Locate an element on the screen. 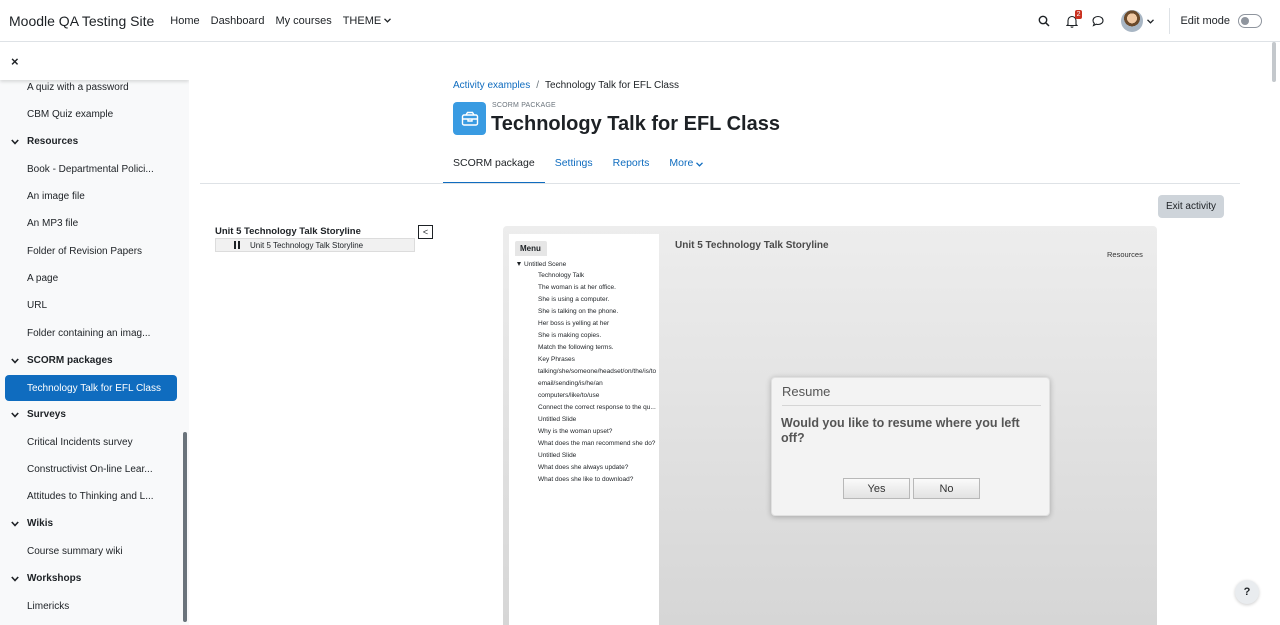 Image resolution: width=1280 pixels, height=625 pixels. drawer-section-resources: Resources is located at coordinates (44, 141).